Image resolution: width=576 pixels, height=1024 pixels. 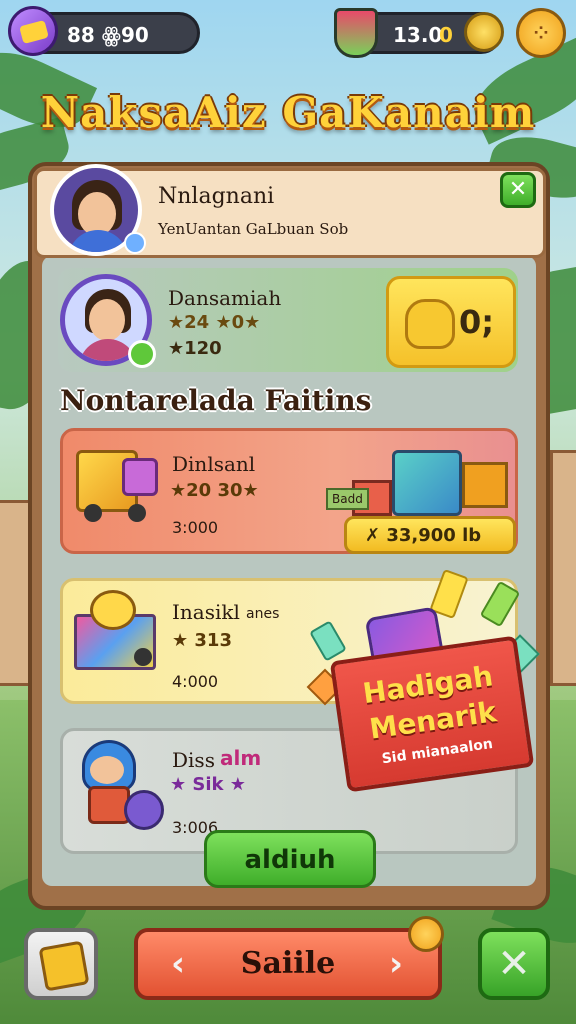 I want to click on robot-toy-icon, so click(x=118, y=785).